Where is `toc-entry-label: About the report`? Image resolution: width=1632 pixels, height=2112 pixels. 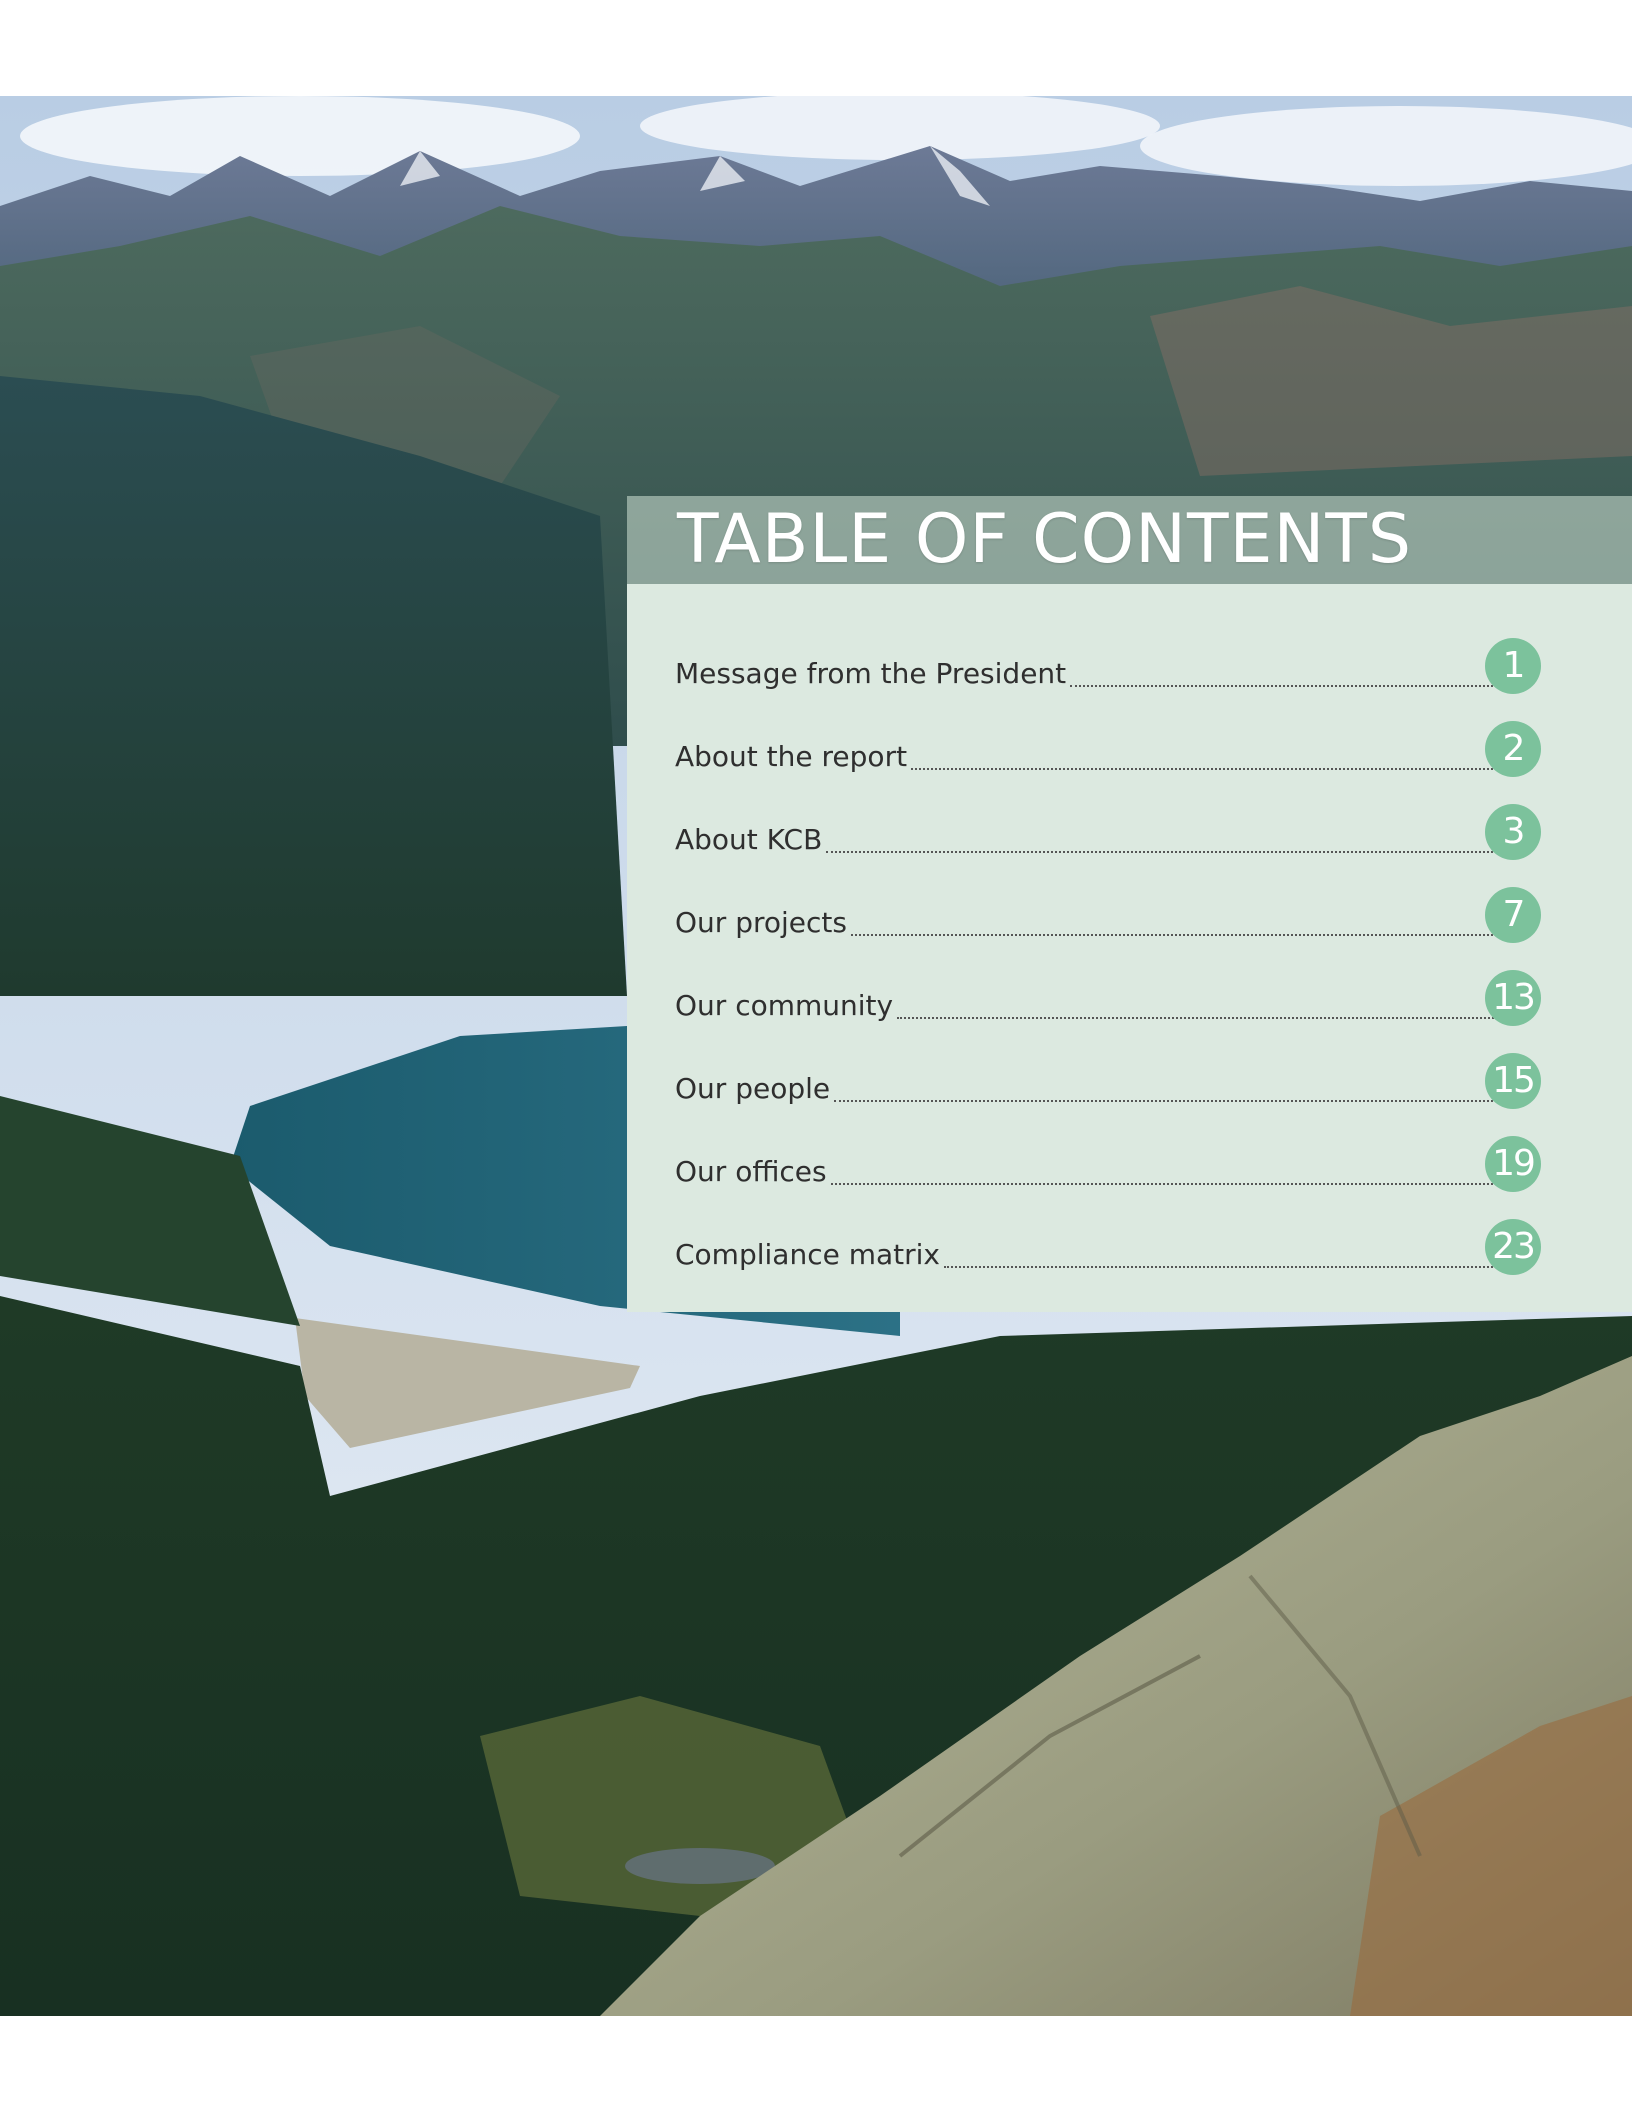
toc-entry-label: About the report is located at coordinates (791, 756).